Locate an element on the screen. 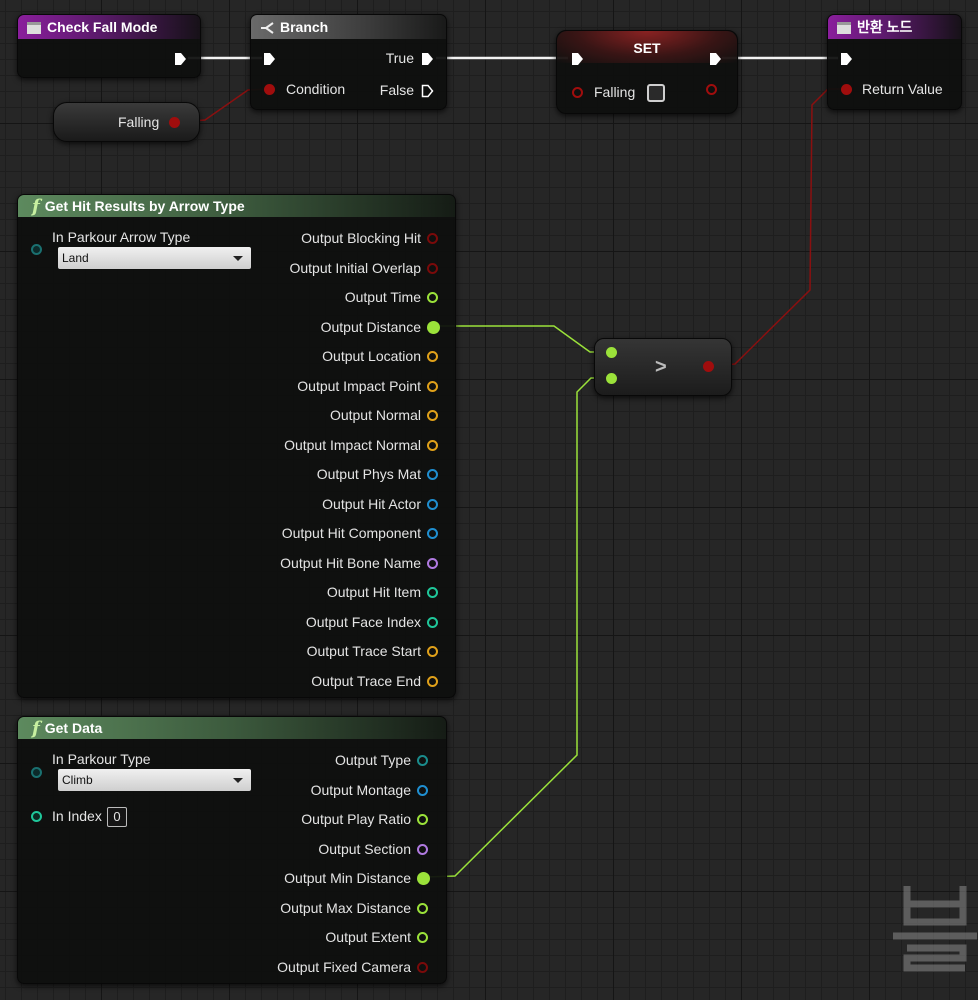  arrow-type-in-pin is located at coordinates (36, 249).